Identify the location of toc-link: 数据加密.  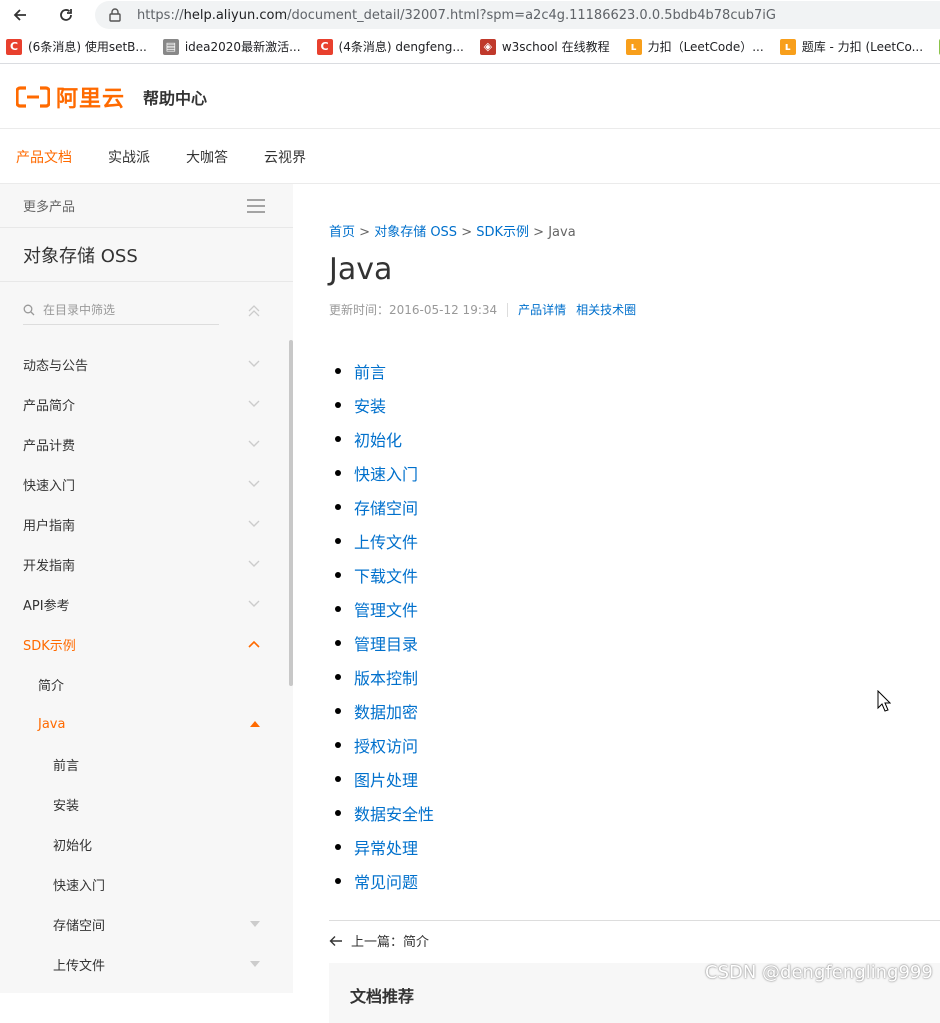
(386, 711).